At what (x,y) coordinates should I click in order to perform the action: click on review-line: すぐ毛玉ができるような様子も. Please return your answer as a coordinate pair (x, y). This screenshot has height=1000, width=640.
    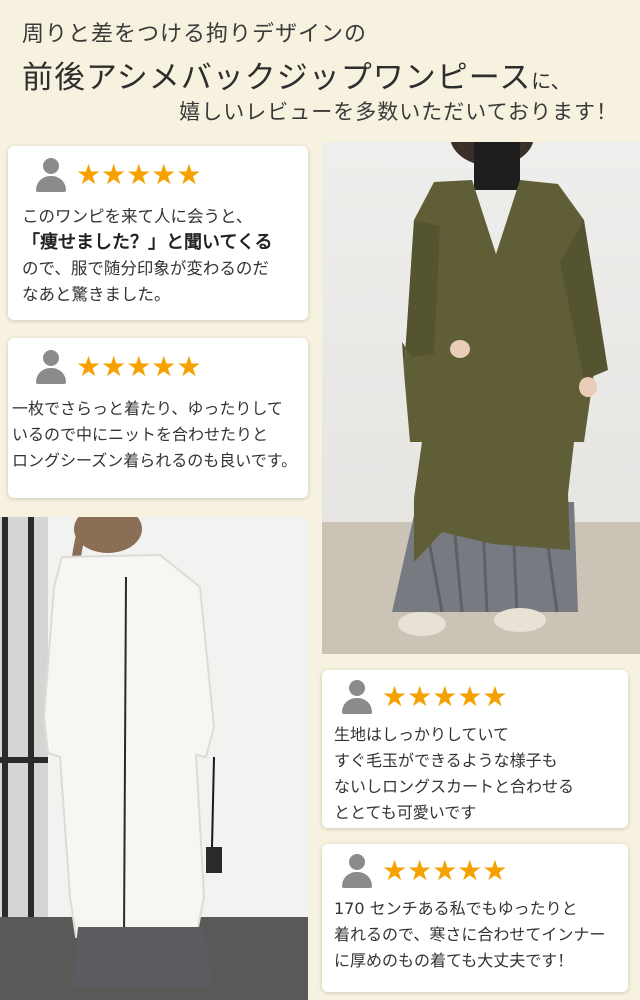
    Looking at the image, I should click on (446, 760).